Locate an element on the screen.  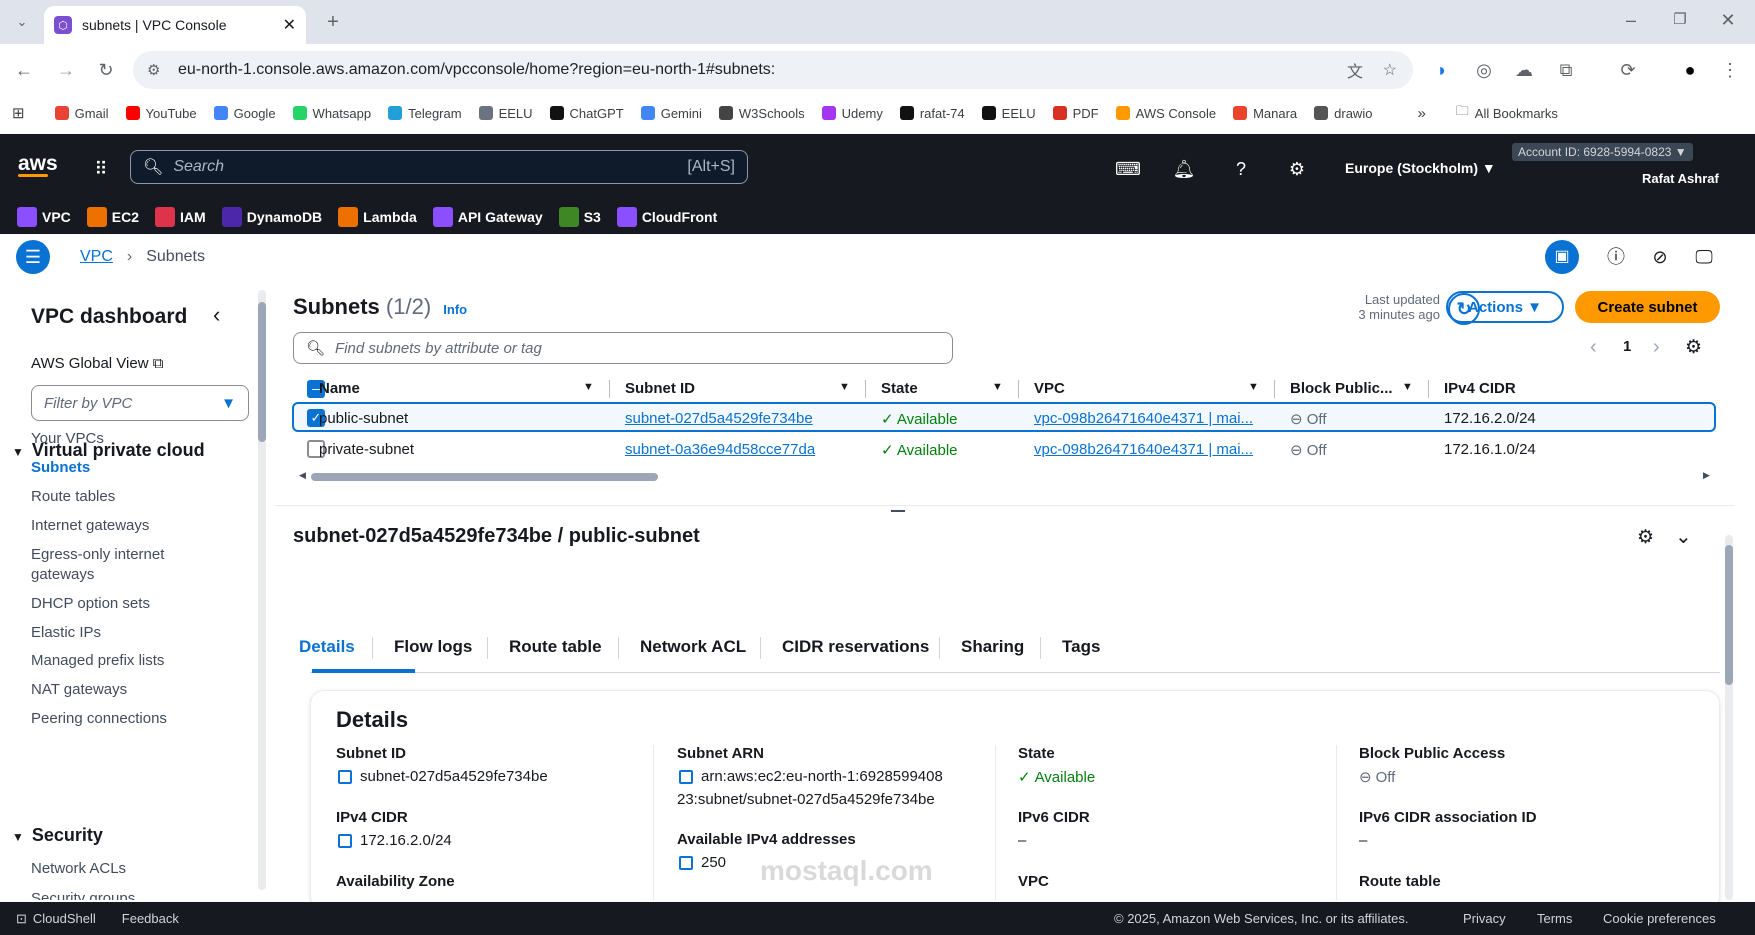
bookmark-10: rafat-74 is located at coordinates (932, 113).